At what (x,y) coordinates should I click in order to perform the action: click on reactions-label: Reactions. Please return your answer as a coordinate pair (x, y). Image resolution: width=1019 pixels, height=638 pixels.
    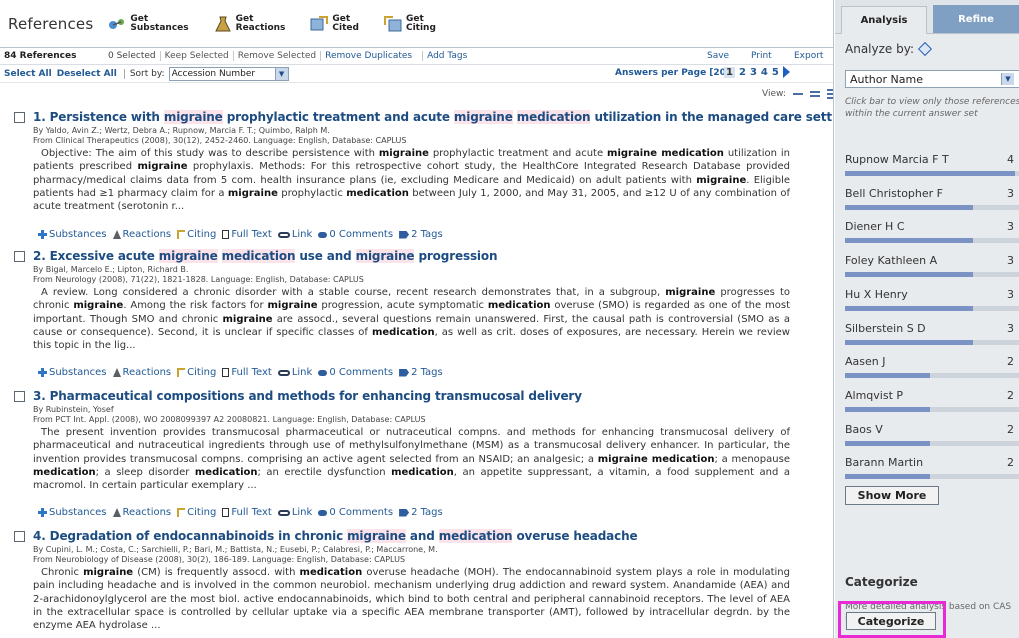
    Looking at the image, I should click on (147, 234).